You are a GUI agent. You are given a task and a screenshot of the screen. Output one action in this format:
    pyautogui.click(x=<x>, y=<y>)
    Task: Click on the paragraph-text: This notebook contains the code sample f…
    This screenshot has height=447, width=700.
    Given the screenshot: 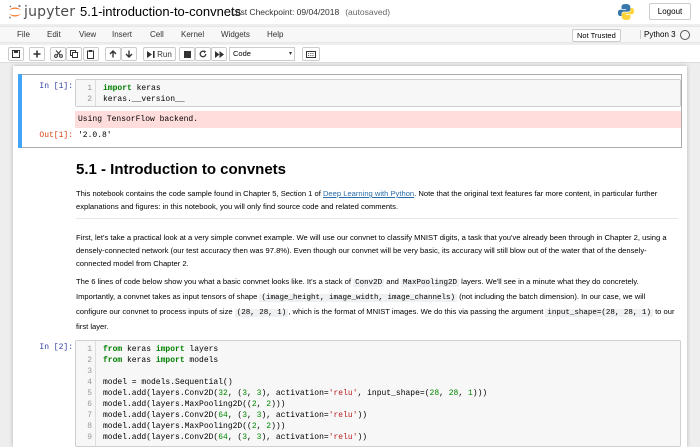 What is the action you would take?
    pyautogui.click(x=199, y=193)
    